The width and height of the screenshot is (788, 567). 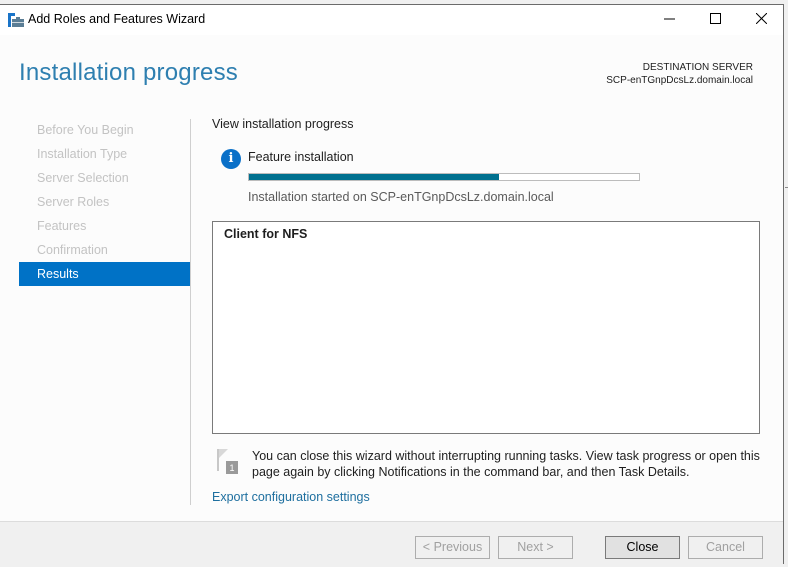 I want to click on nav-step-features: Features, so click(x=62, y=226).